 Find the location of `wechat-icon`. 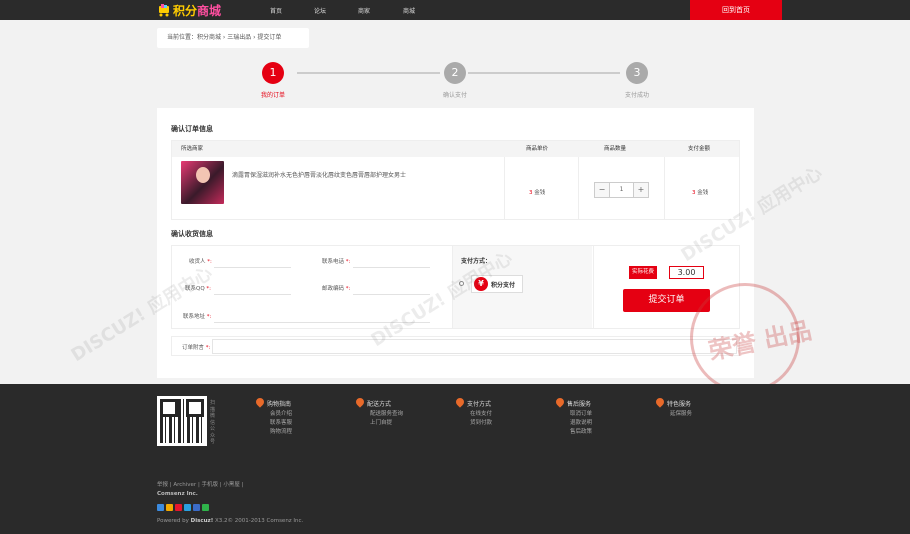

wechat-icon is located at coordinates (205, 507).